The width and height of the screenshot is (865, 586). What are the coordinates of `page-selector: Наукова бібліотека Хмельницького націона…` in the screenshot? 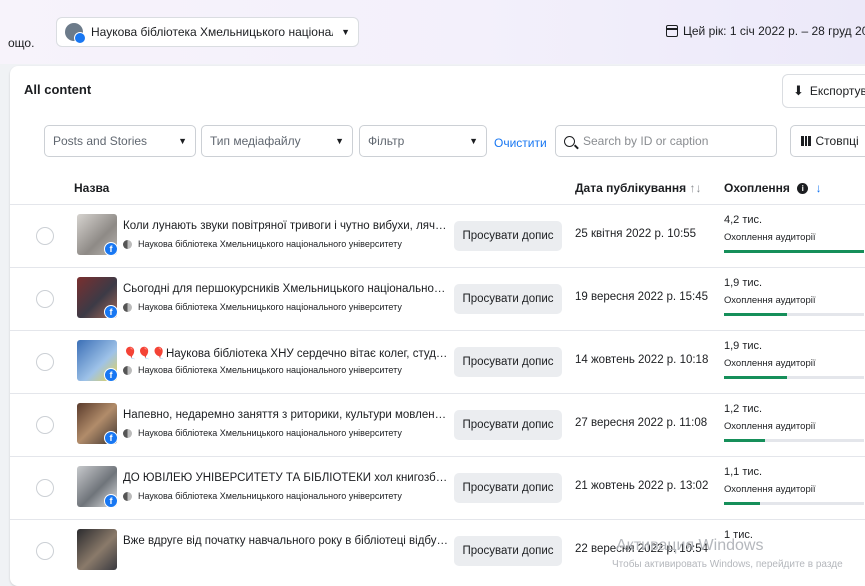 It's located at (207, 32).